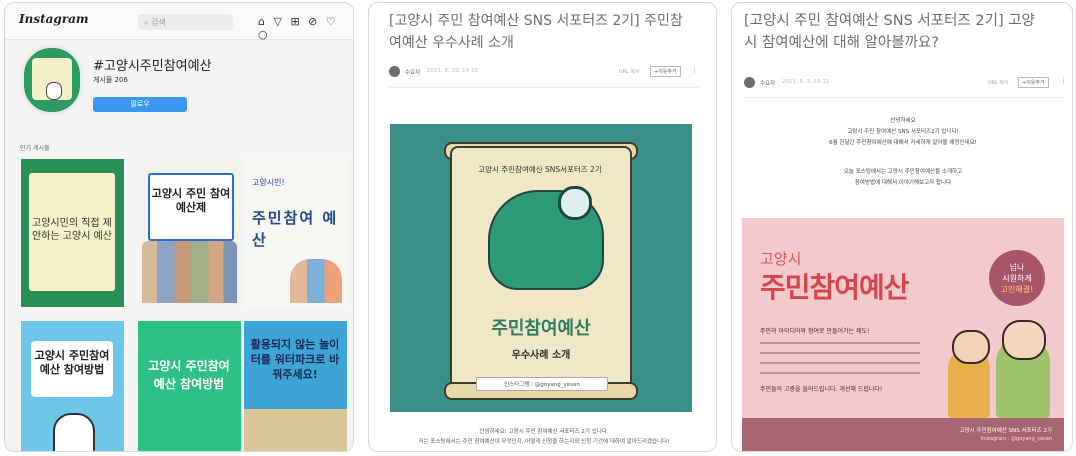 This screenshot has width=1076, height=456. I want to click on tile-title: 활용되지 않는 놀이터를 워터파크로 바꿔주세요!, so click(295, 359).